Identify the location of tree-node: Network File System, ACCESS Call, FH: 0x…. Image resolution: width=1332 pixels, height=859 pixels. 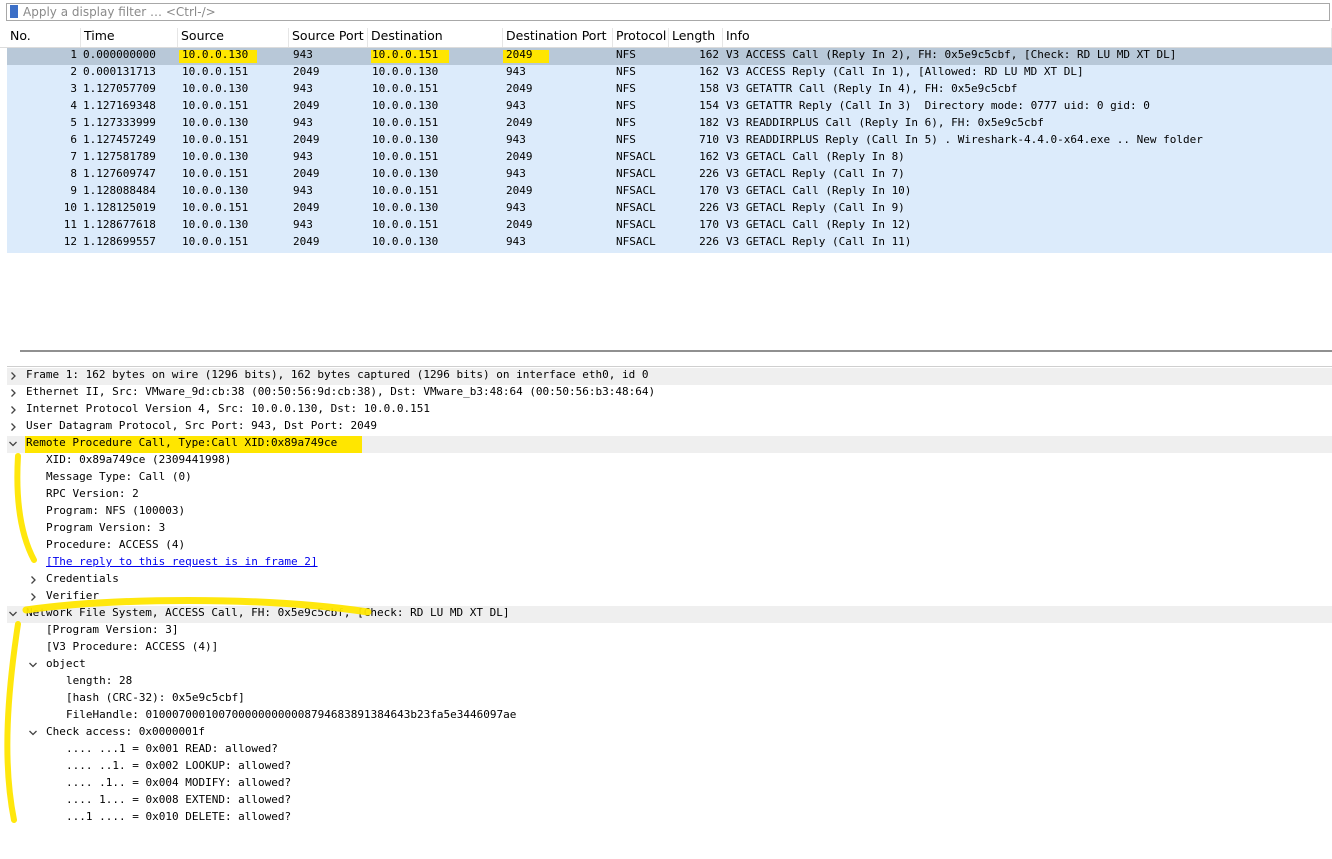
(669, 614).